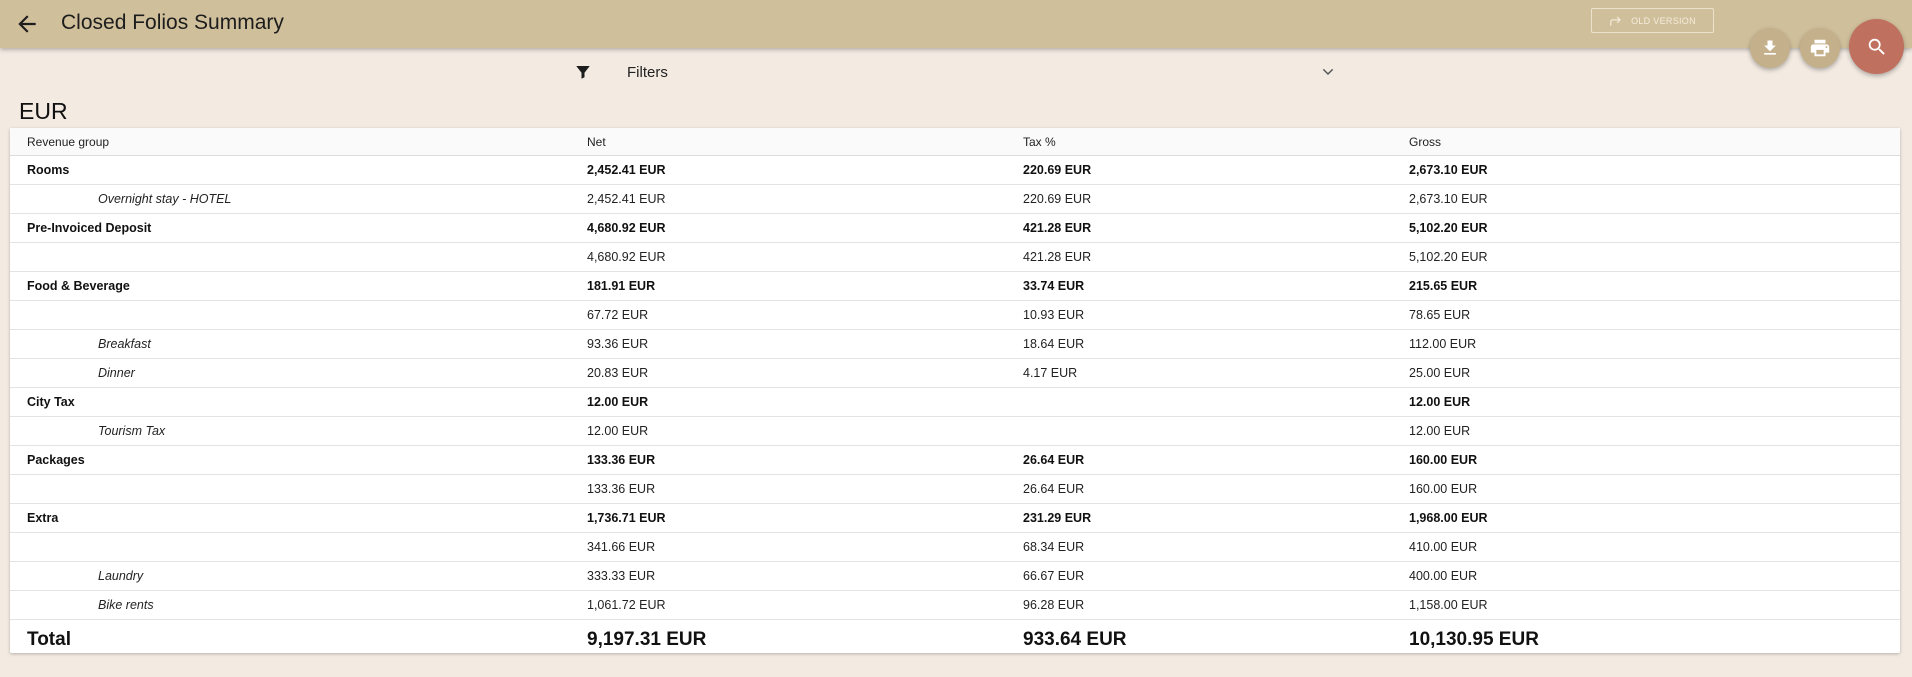 Image resolution: width=1912 pixels, height=677 pixels. What do you see at coordinates (1216, 576) in the screenshot?
I see `tax-value: 66.67 EUR` at bounding box center [1216, 576].